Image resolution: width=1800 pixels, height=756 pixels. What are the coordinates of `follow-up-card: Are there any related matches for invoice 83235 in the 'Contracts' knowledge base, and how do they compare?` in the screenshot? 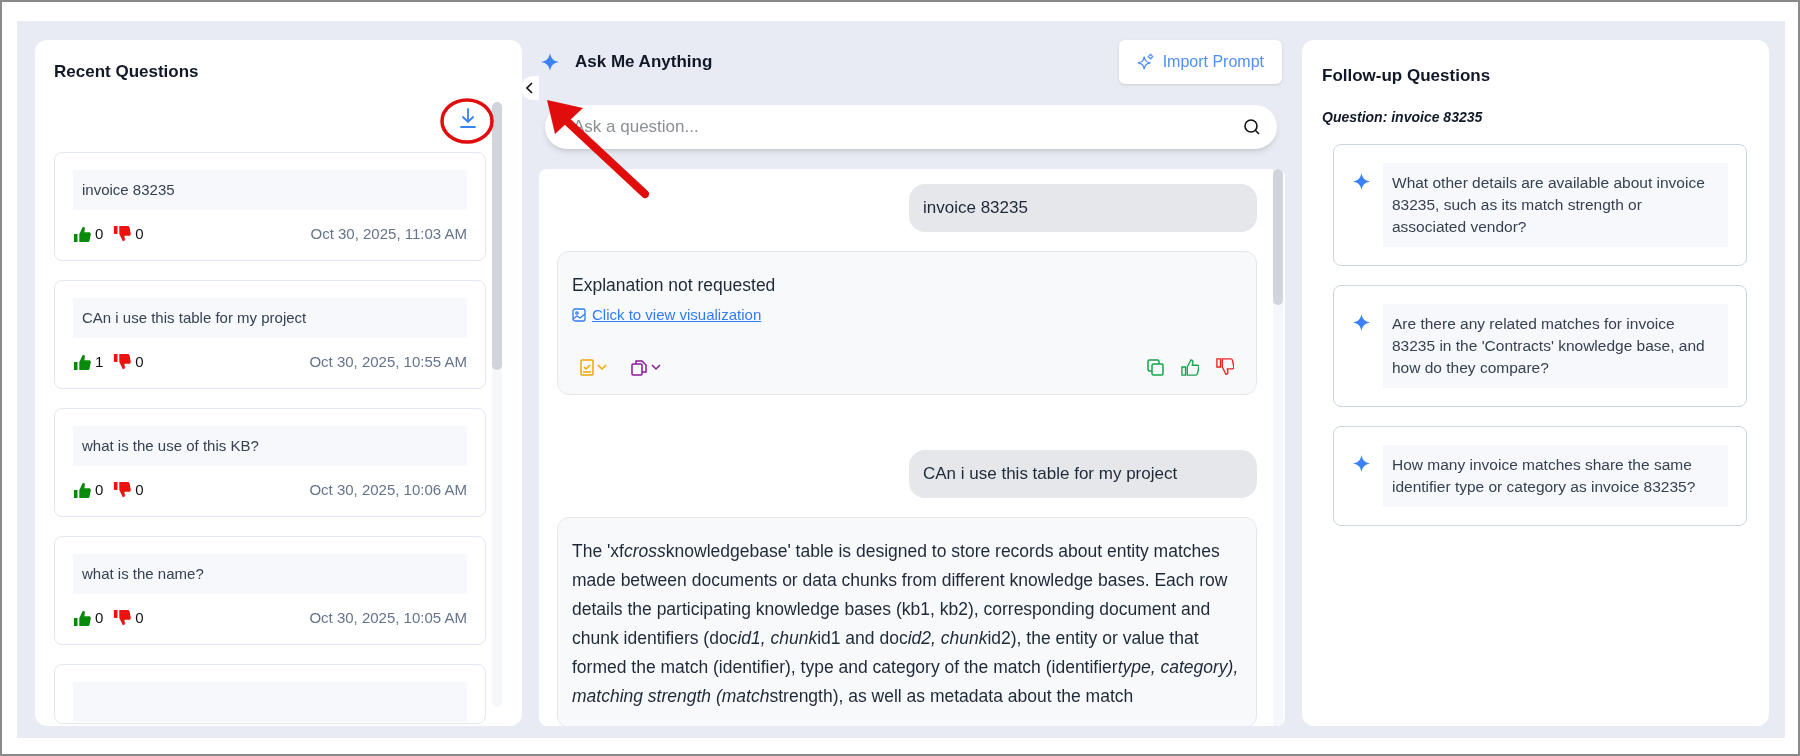 It's located at (1540, 346).